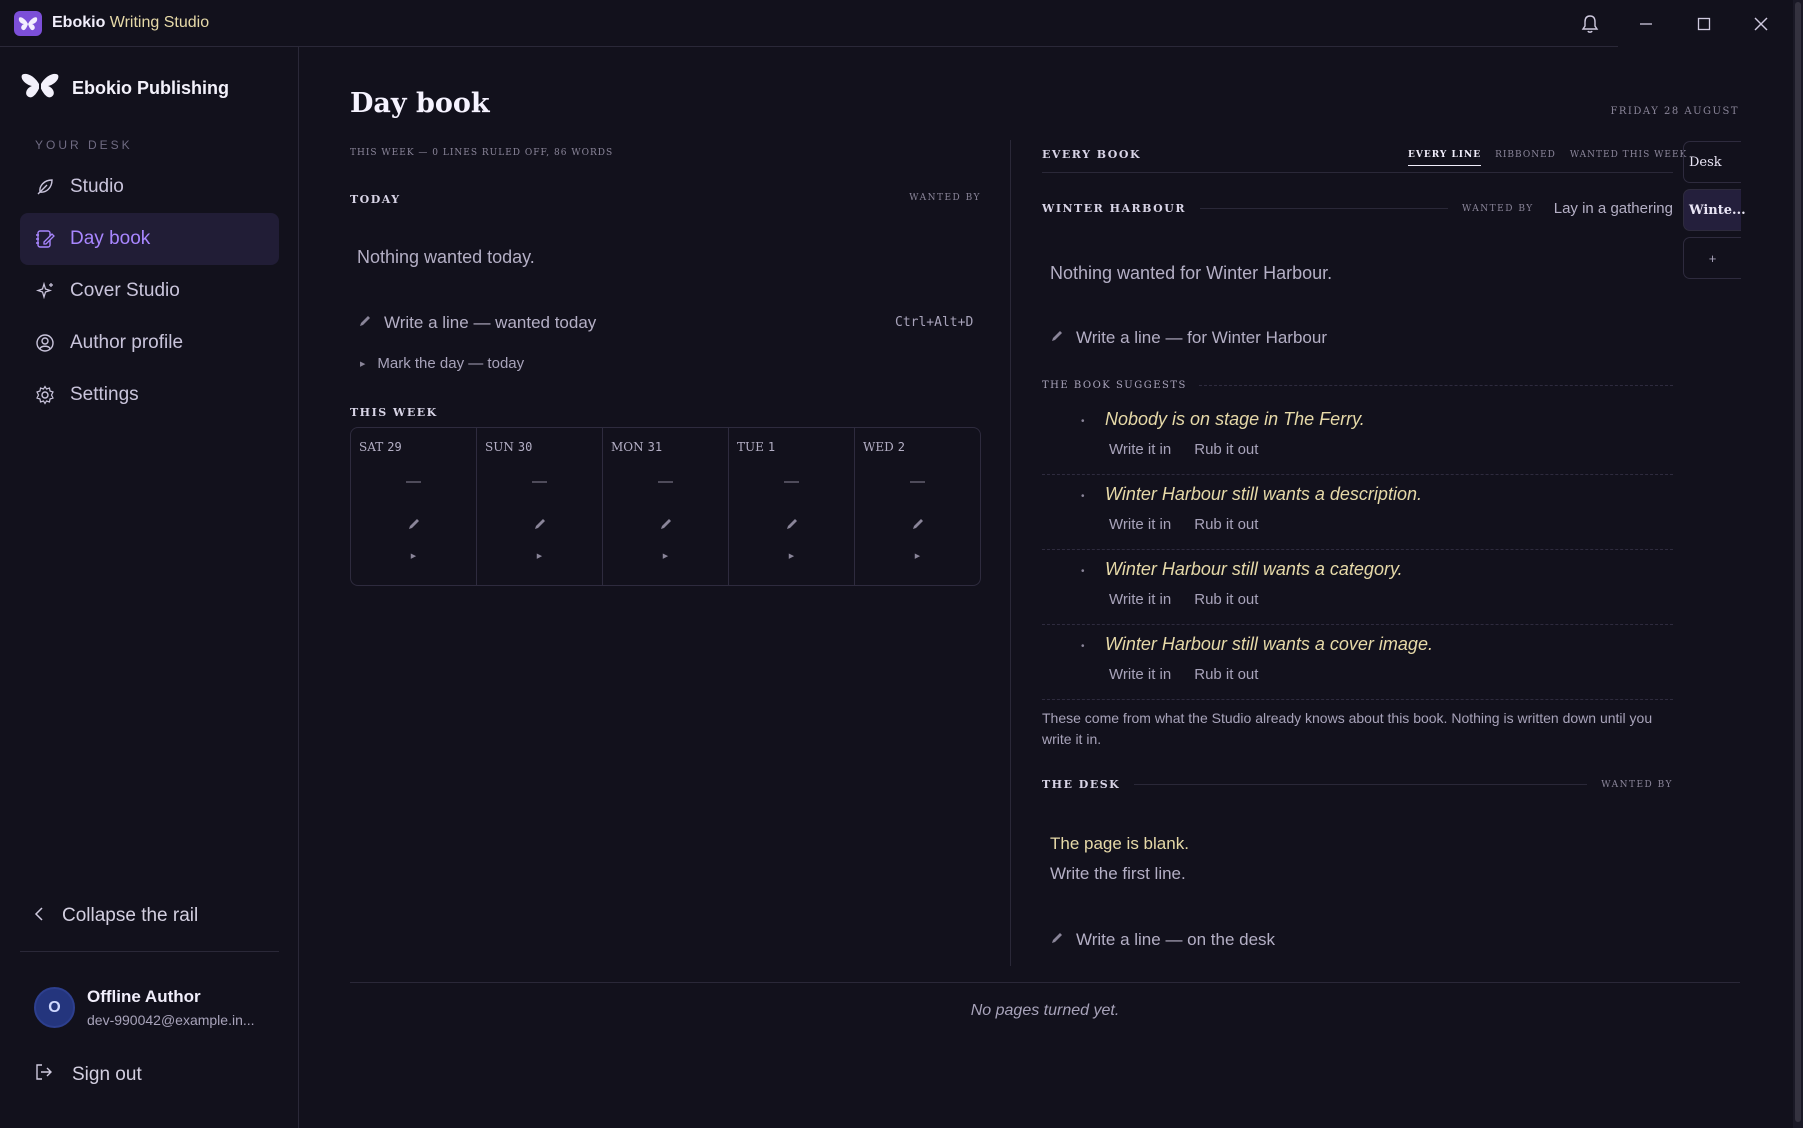 Image resolution: width=1803 pixels, height=1128 pixels. I want to click on page-title: Day book, so click(420, 103).